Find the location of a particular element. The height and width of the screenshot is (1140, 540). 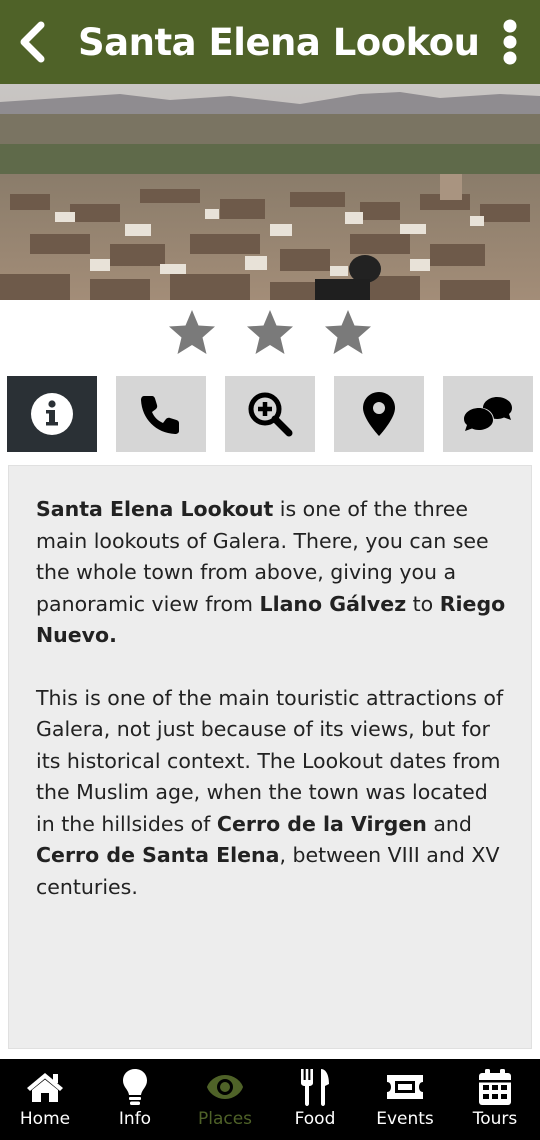

nav-label: Events is located at coordinates (405, 1119).